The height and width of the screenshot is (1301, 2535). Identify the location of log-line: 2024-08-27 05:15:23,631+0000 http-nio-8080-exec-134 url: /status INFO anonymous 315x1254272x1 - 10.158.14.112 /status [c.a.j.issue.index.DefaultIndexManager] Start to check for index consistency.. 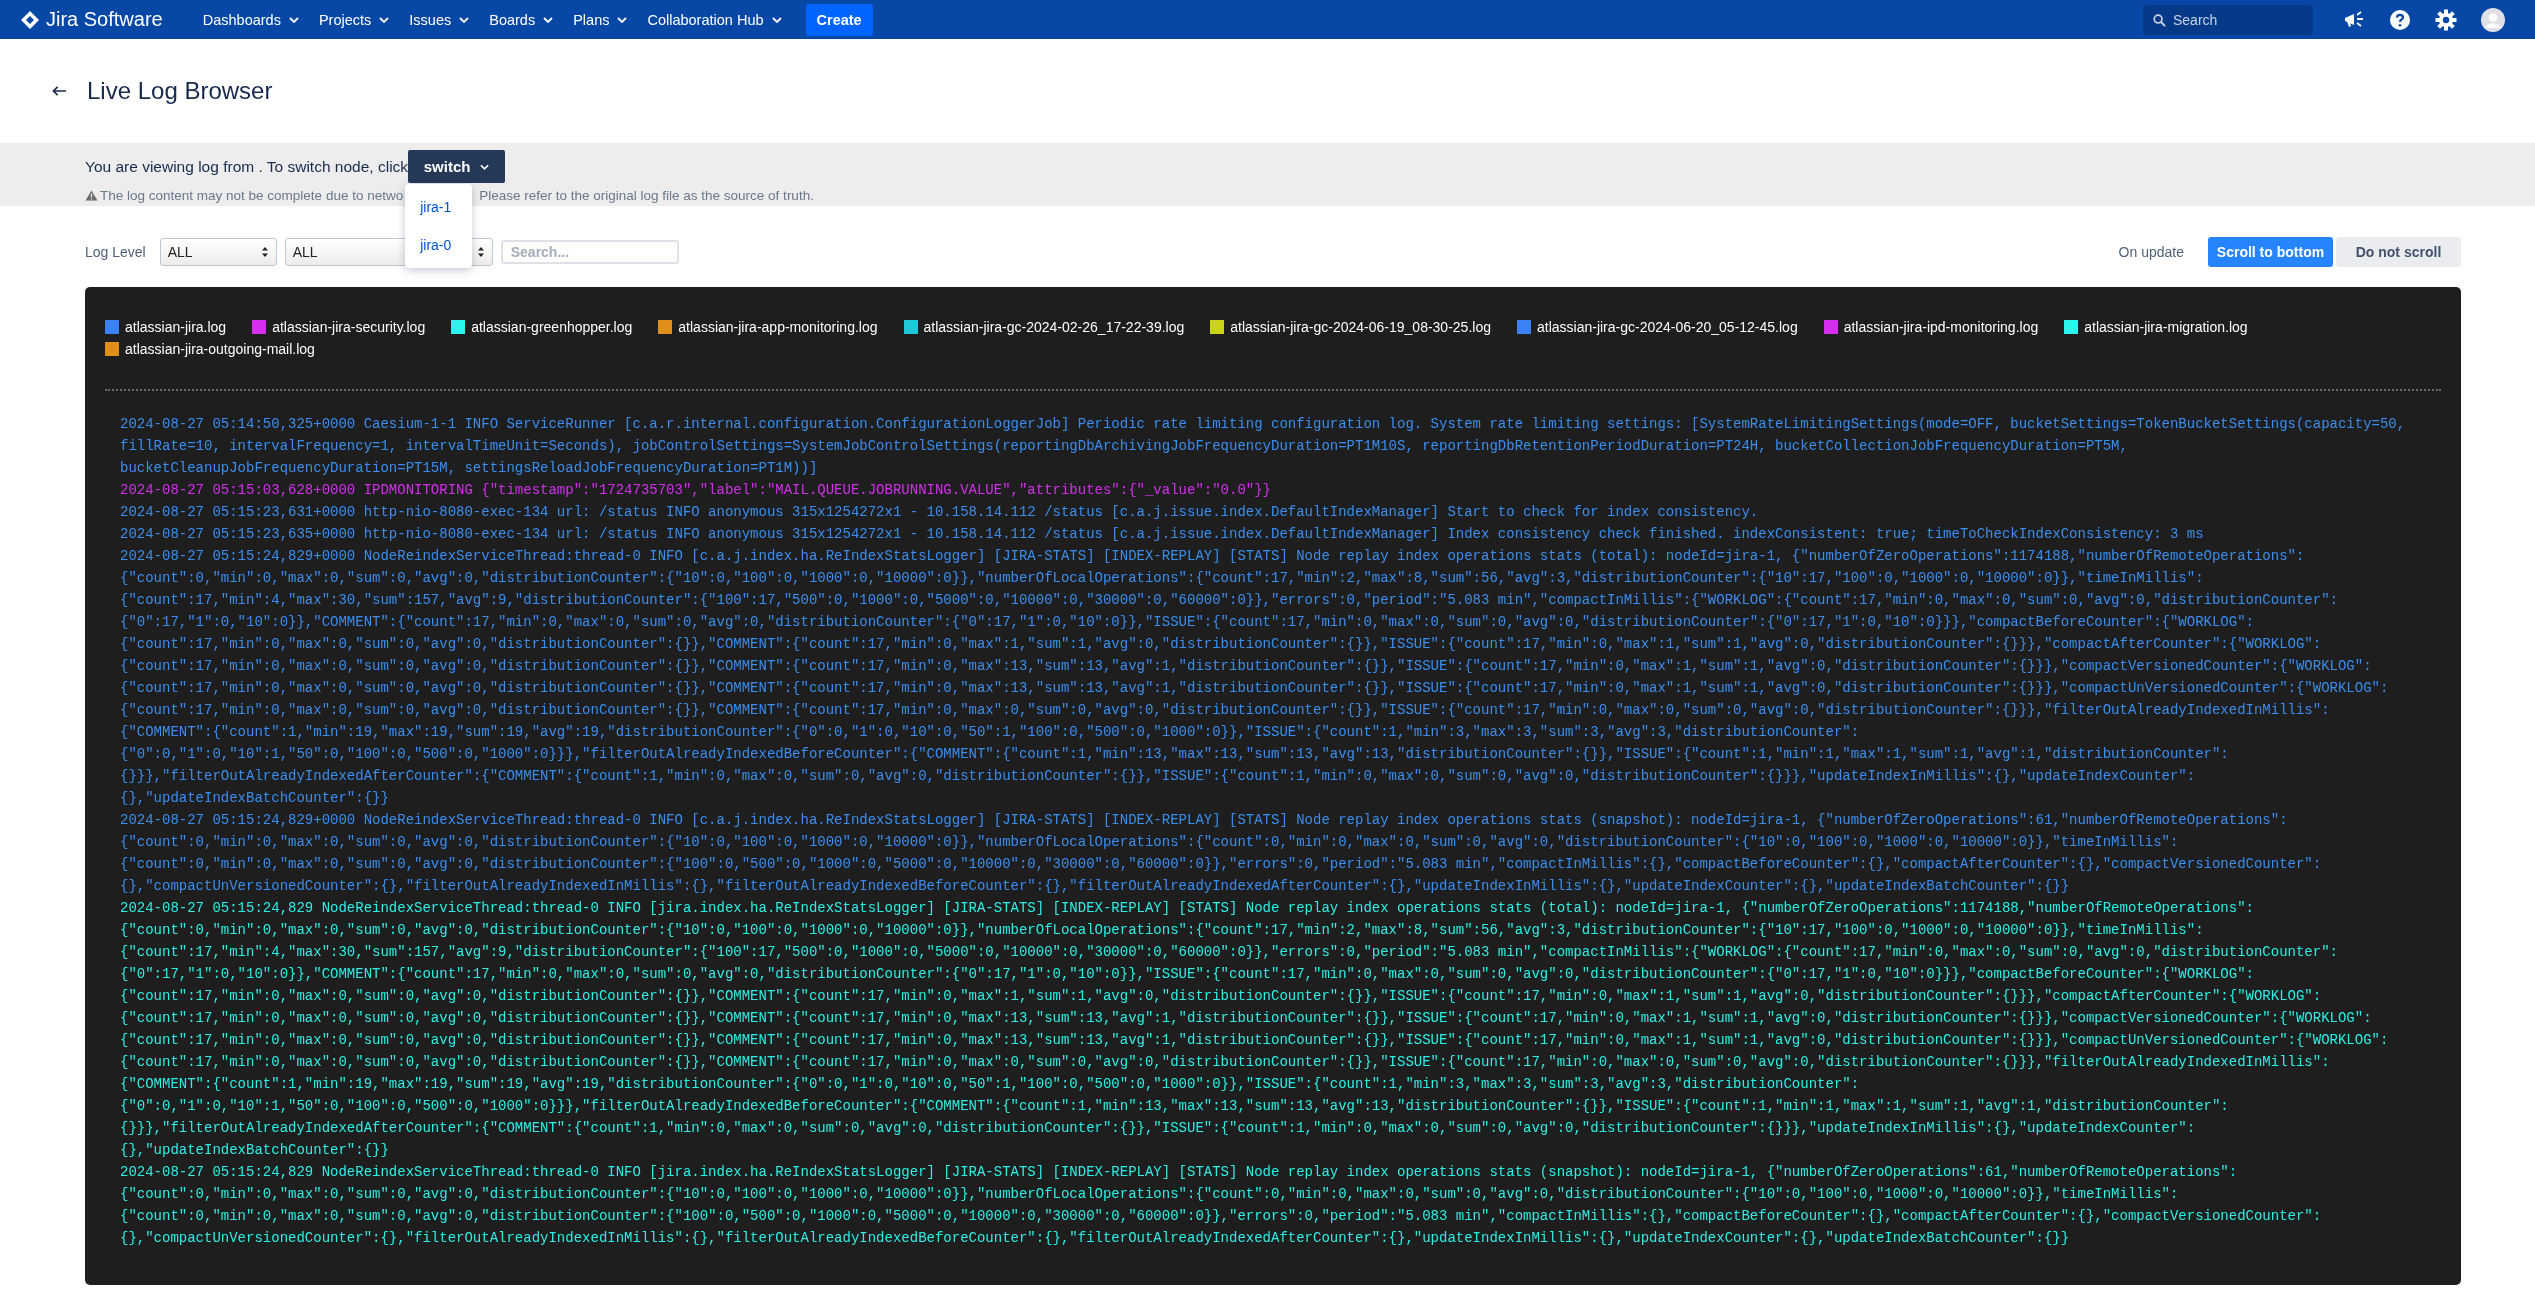
(940, 512).